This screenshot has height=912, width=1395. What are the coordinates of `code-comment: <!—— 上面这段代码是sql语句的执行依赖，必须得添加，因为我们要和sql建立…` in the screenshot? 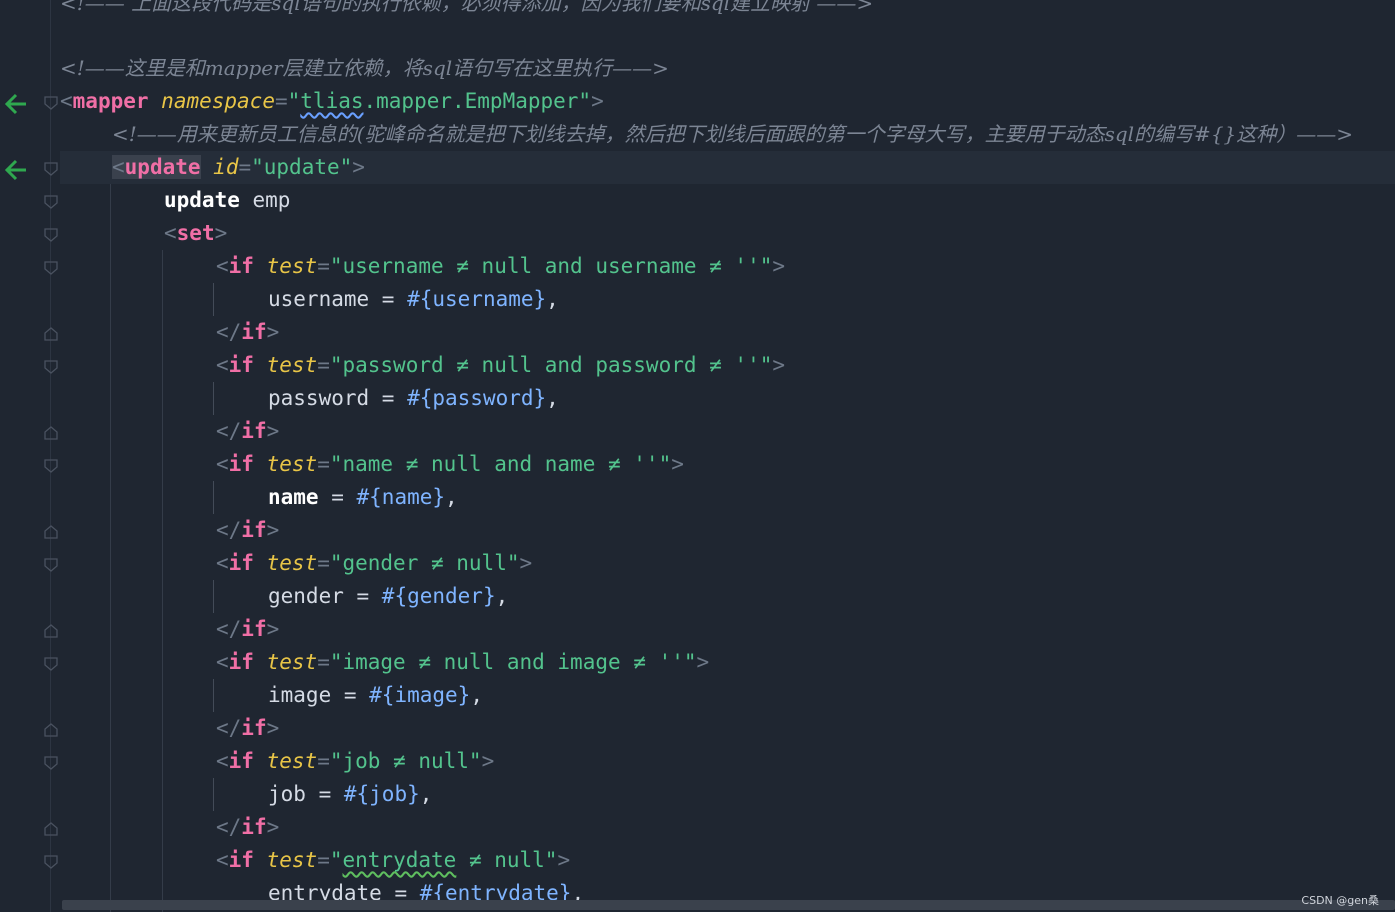 It's located at (467, 7).